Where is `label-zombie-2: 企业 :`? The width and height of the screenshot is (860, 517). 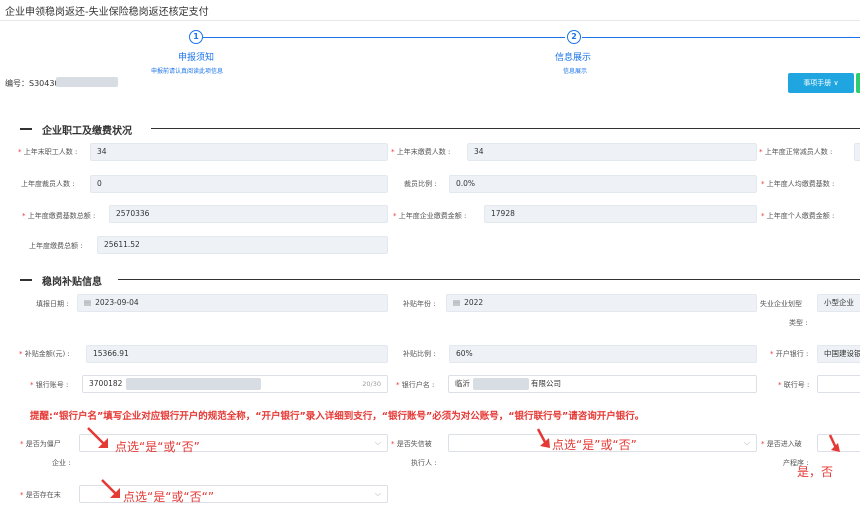
label-zombie-2: 企业 : is located at coordinates (61, 463).